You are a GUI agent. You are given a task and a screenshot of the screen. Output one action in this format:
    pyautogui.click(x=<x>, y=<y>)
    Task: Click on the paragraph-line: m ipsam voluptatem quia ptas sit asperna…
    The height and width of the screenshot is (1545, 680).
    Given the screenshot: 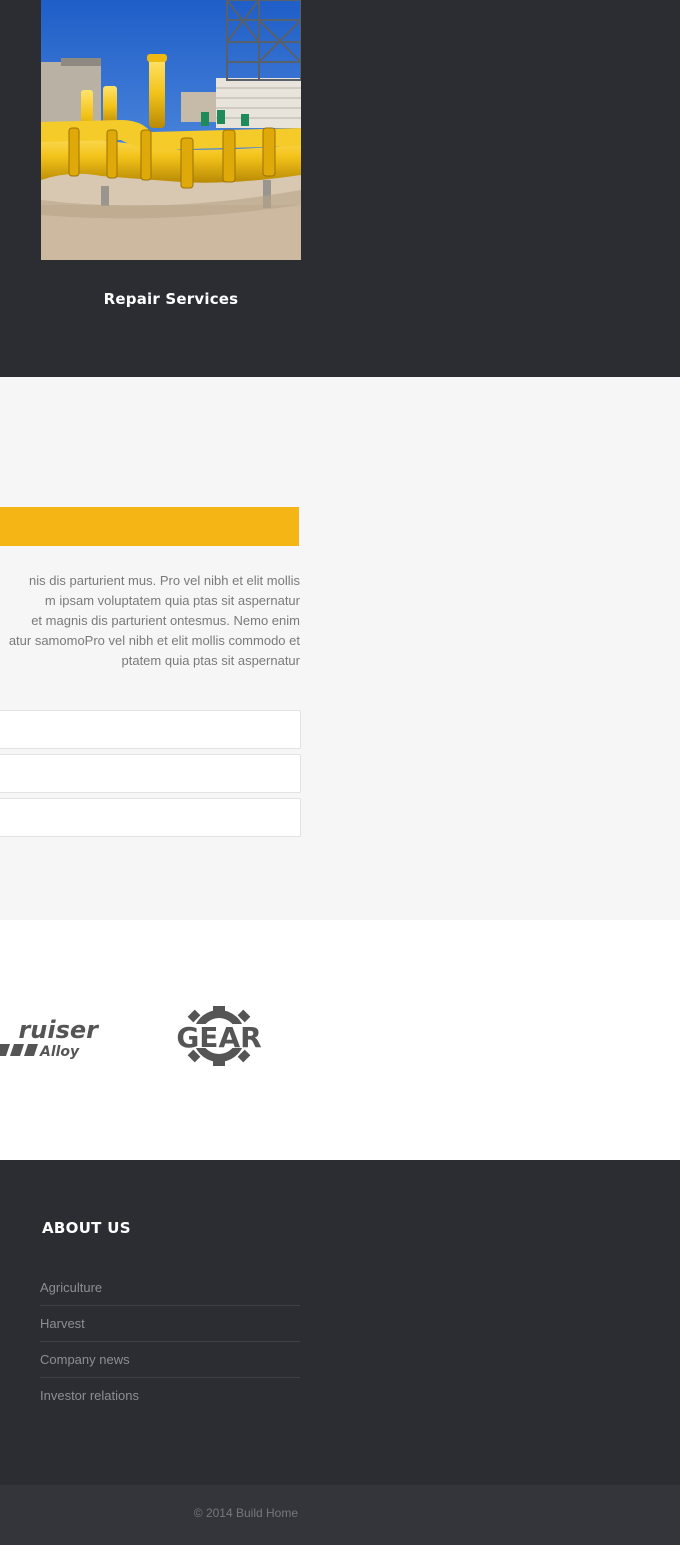 What is the action you would take?
    pyautogui.click(x=172, y=600)
    